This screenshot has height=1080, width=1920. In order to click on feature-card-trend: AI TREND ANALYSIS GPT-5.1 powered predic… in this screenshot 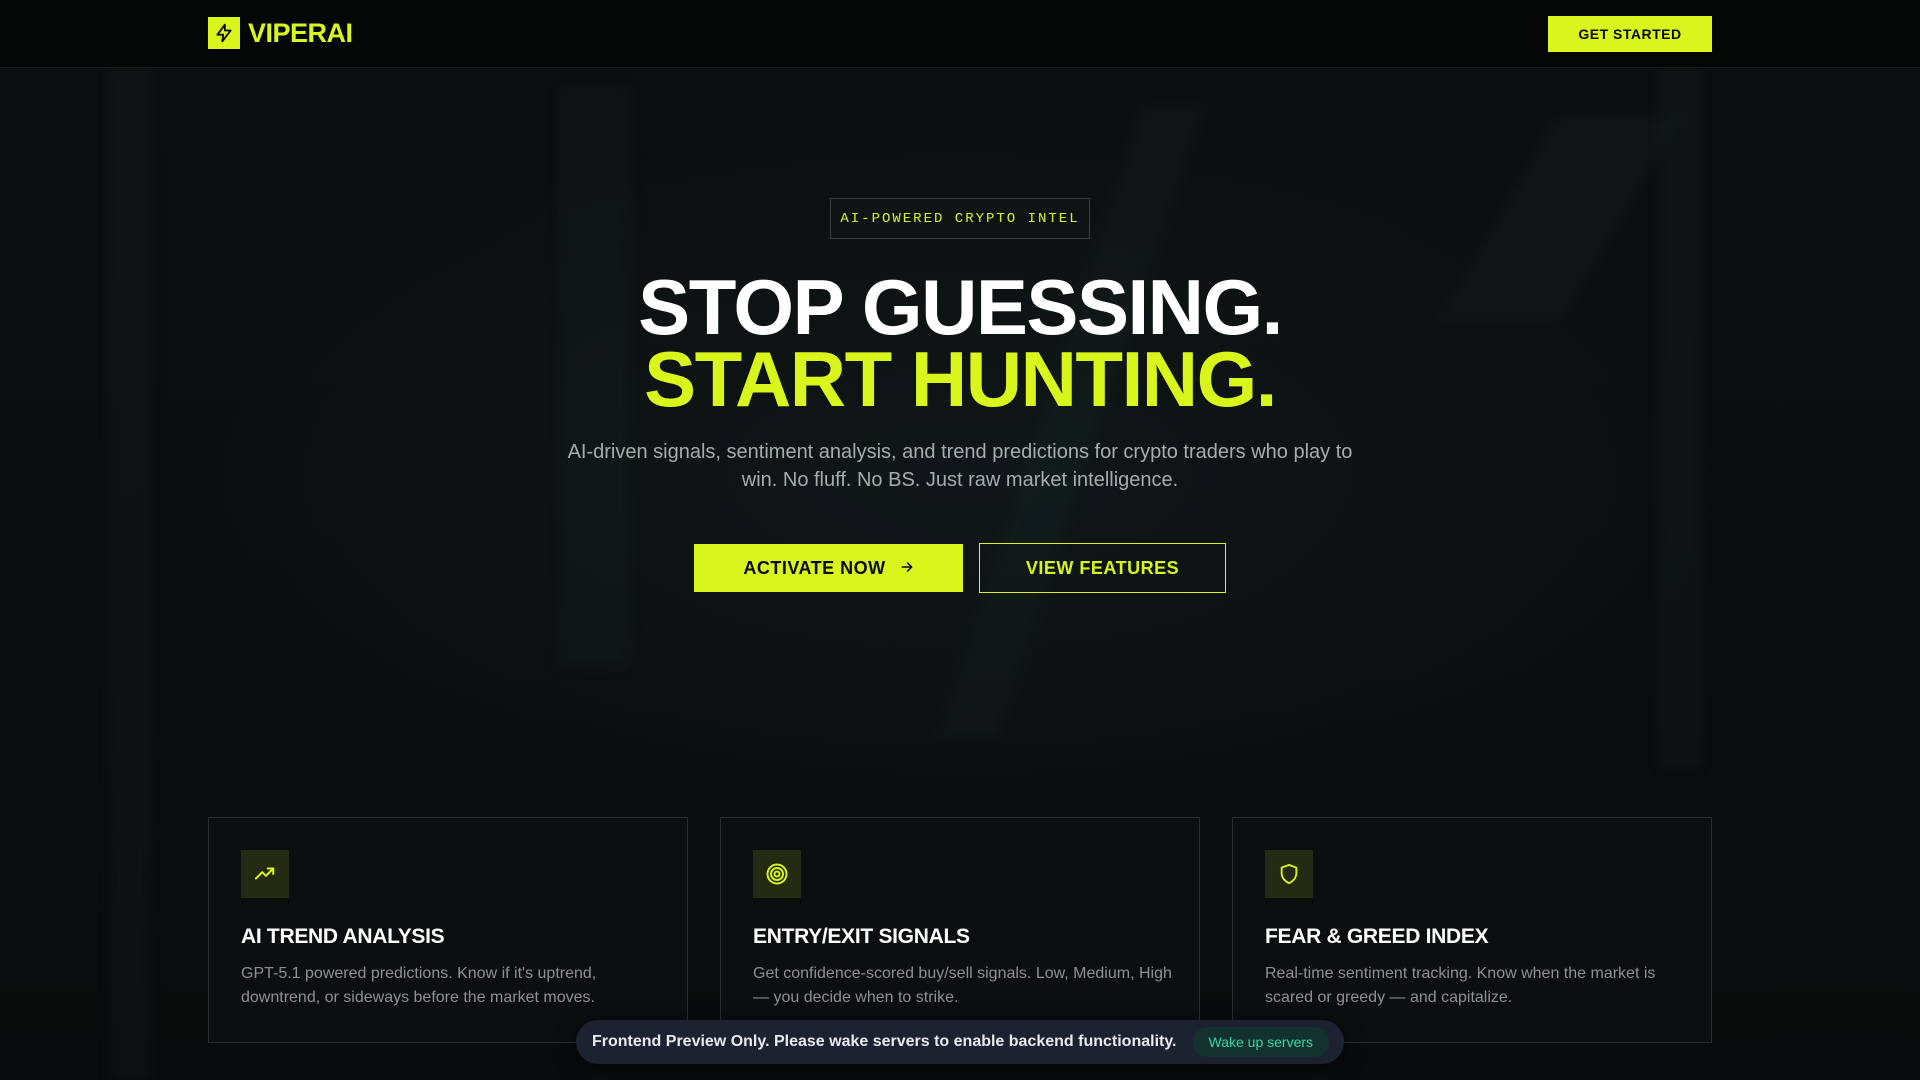, I will do `click(448, 930)`.